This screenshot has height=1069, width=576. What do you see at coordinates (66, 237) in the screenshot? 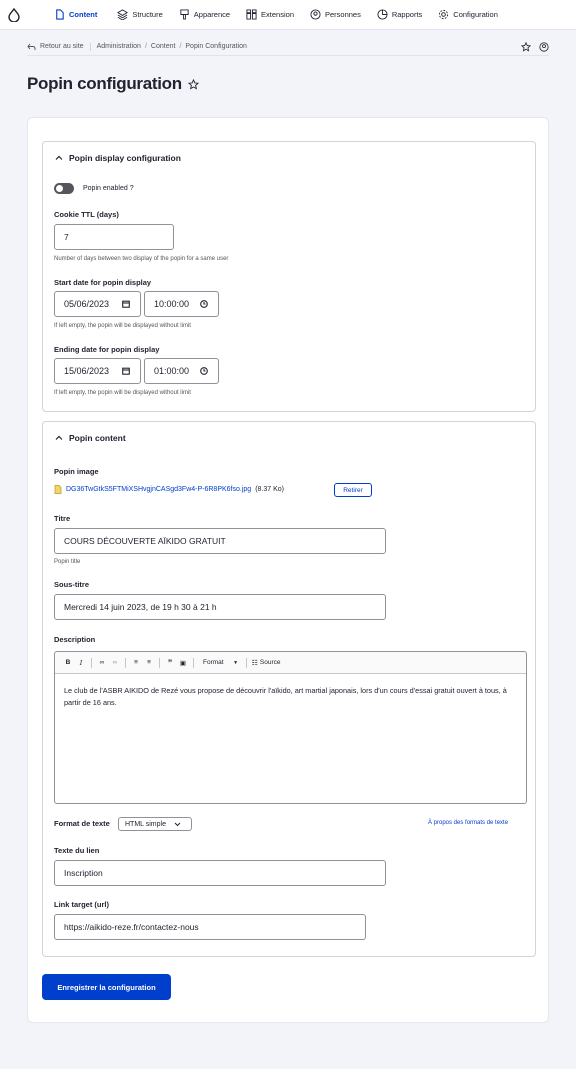
I see `cookie-ttl-value: 7` at bounding box center [66, 237].